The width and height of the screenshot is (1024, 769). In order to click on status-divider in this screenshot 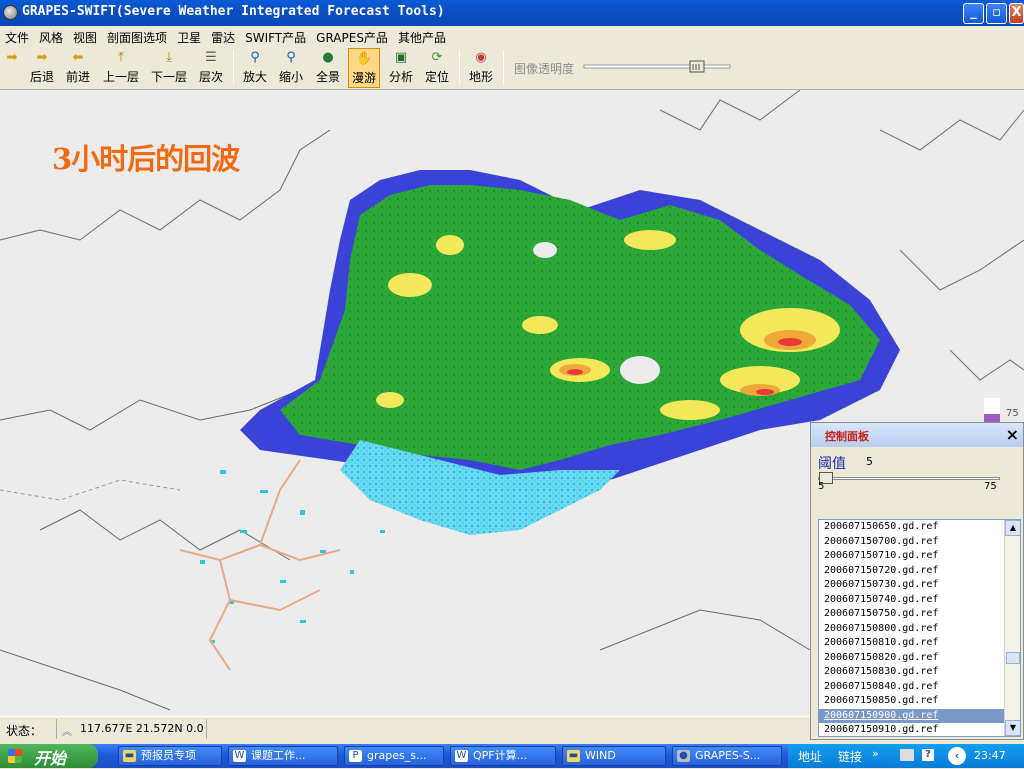, I will do `click(206, 729)`.